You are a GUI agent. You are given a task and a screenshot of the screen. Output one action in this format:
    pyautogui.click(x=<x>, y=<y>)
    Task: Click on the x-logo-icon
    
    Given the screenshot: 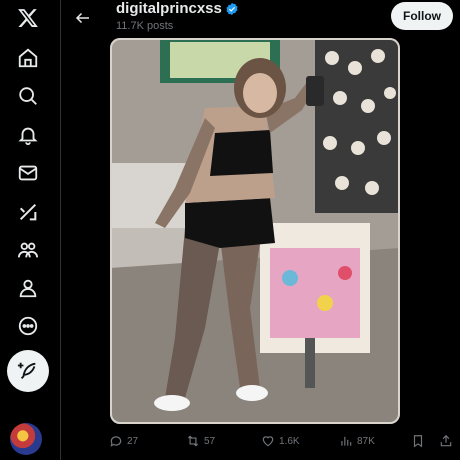 What is the action you would take?
    pyautogui.click(x=28, y=19)
    